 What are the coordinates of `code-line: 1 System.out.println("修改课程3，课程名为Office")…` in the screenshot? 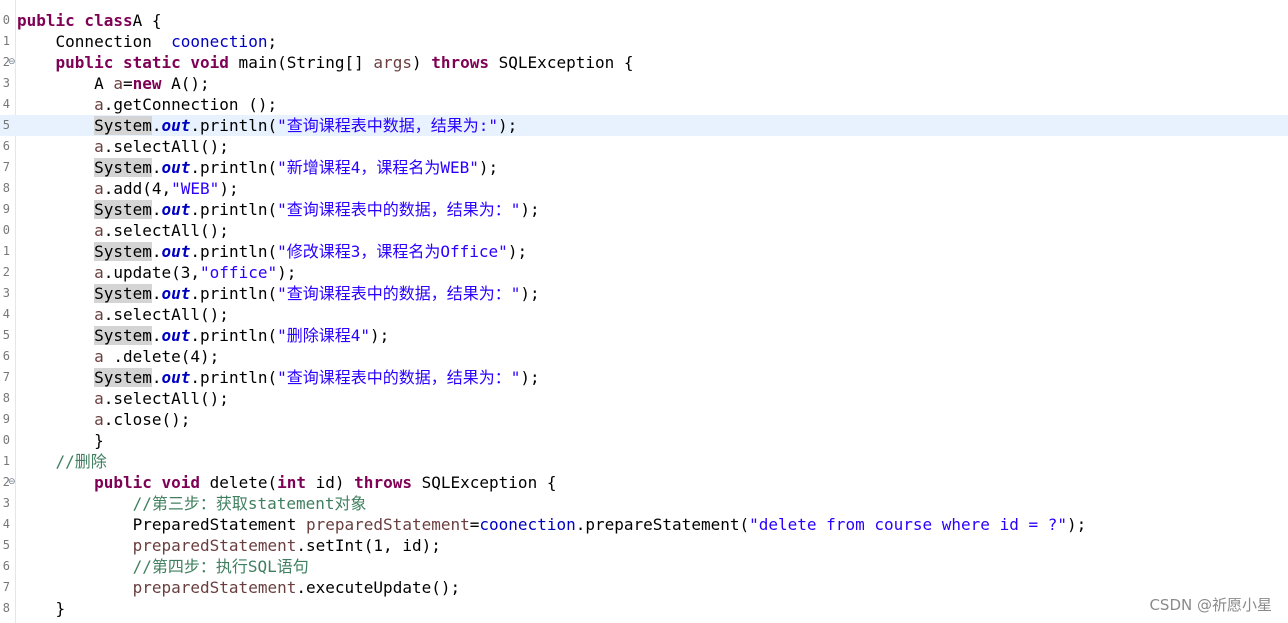 It's located at (644, 251).